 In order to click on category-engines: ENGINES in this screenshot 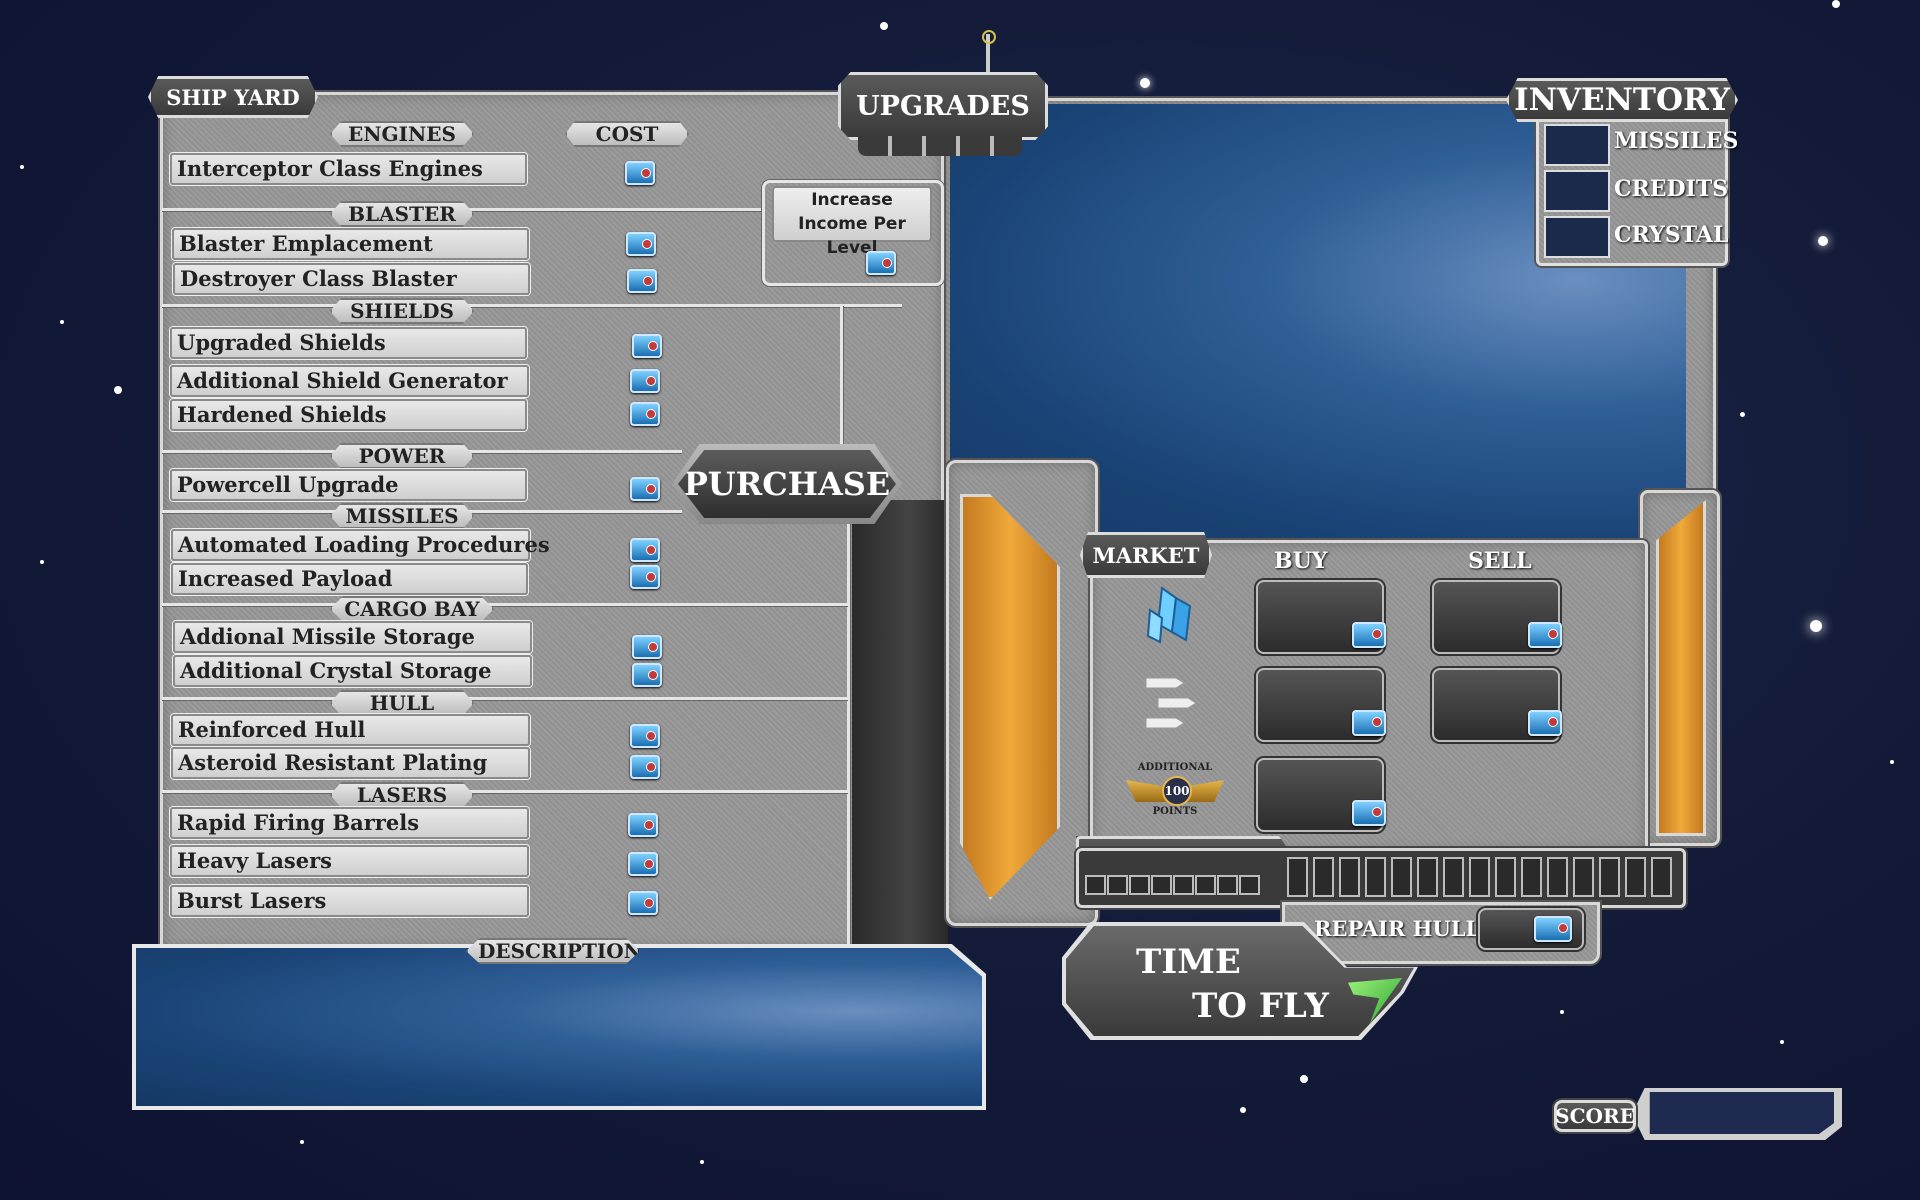, I will do `click(402, 134)`.